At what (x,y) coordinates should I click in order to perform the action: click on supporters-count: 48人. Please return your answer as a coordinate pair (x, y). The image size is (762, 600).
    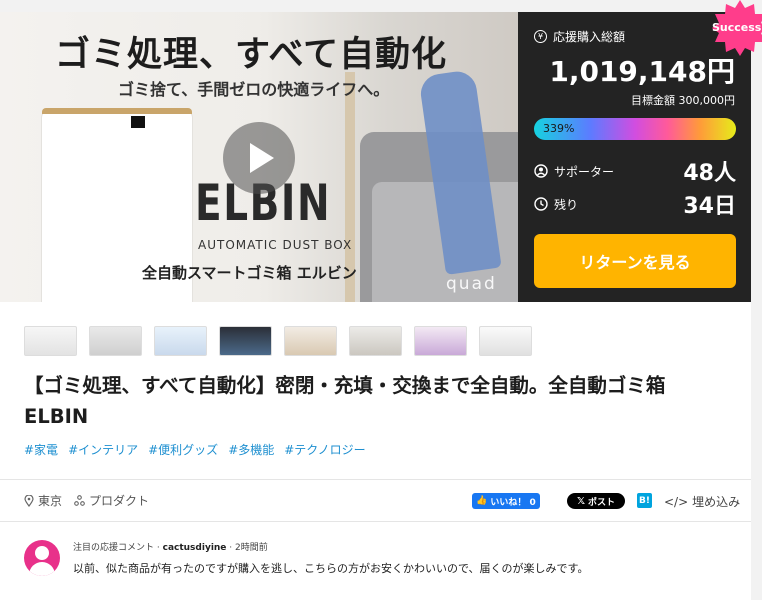
    Looking at the image, I should click on (709, 173).